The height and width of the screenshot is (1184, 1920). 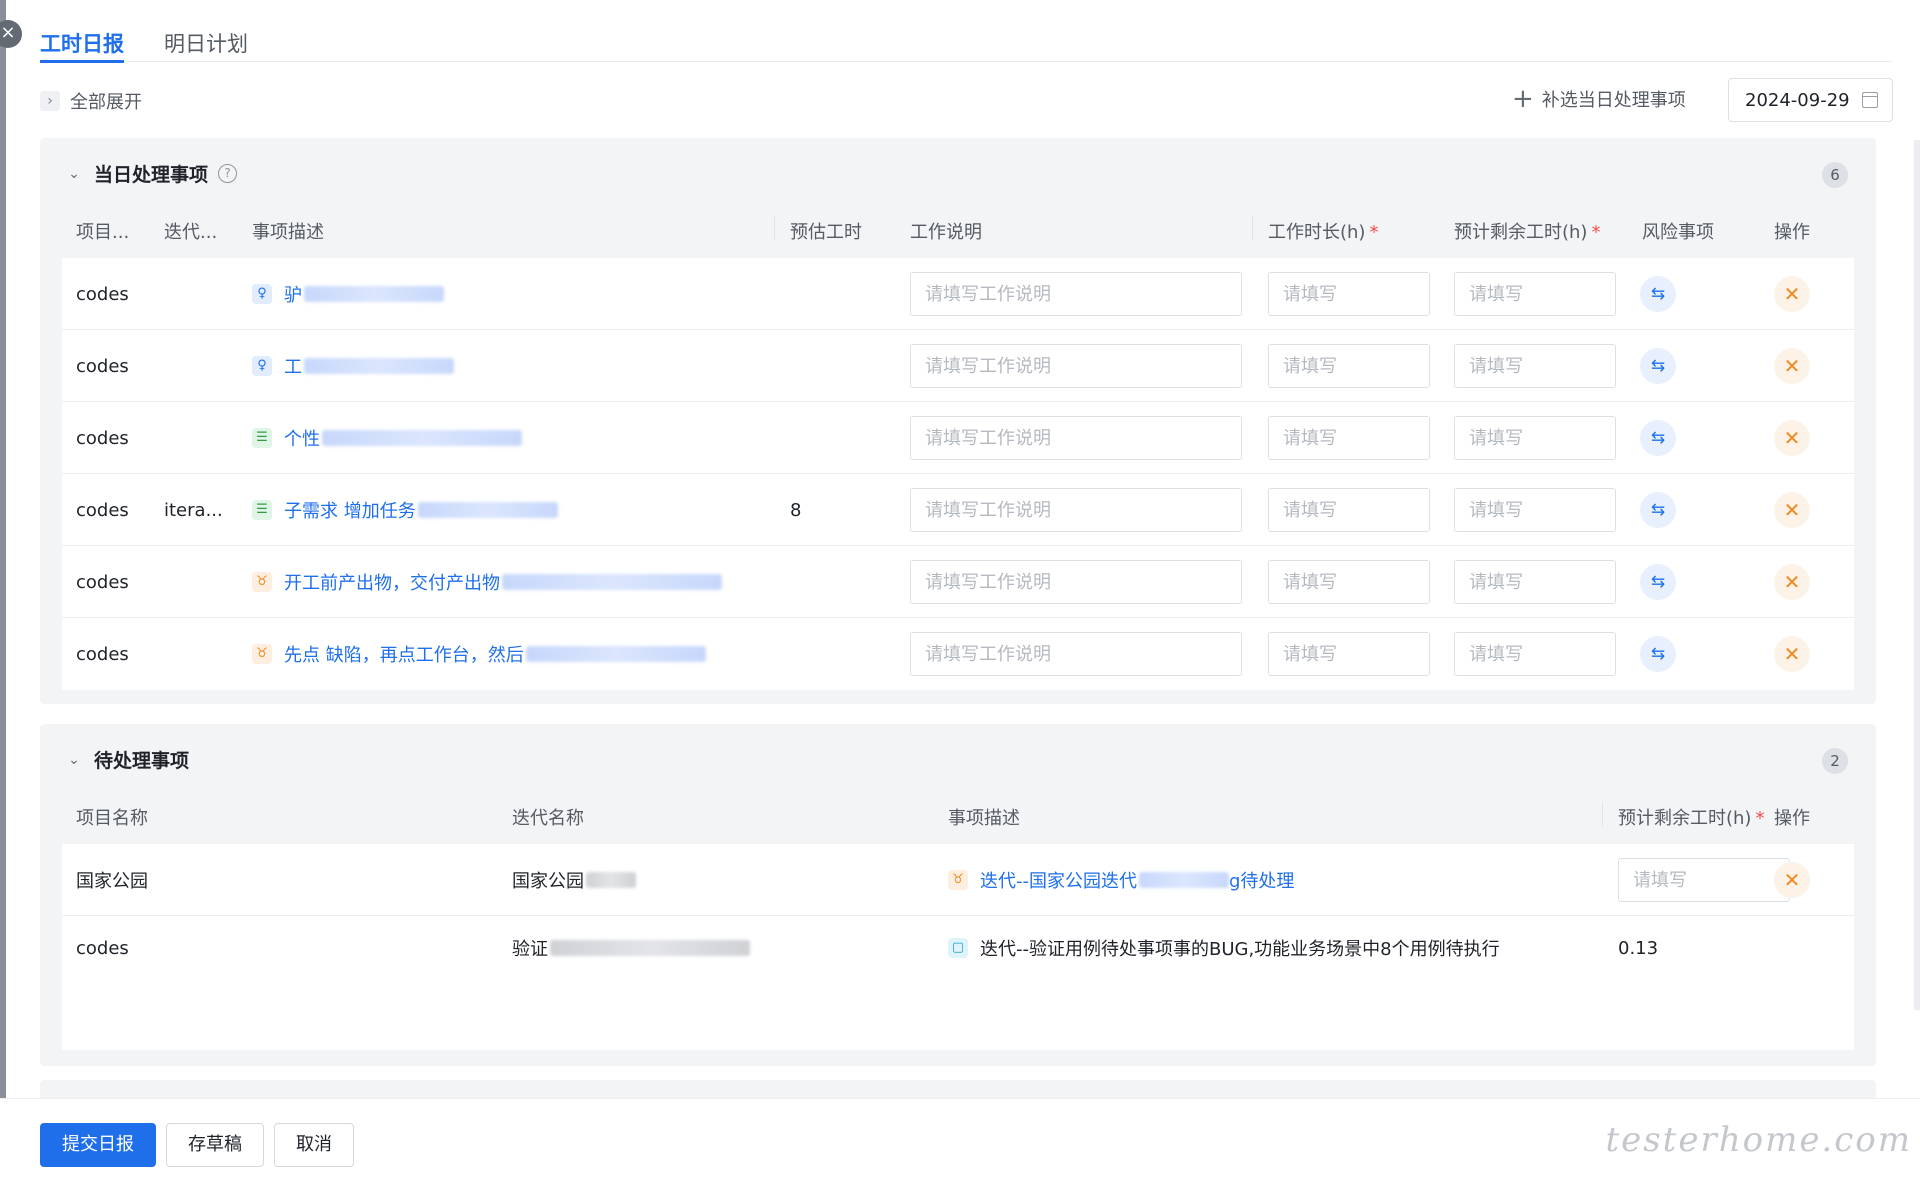 I want to click on add-items-label: 补选当日处理事项, so click(x=1613, y=100).